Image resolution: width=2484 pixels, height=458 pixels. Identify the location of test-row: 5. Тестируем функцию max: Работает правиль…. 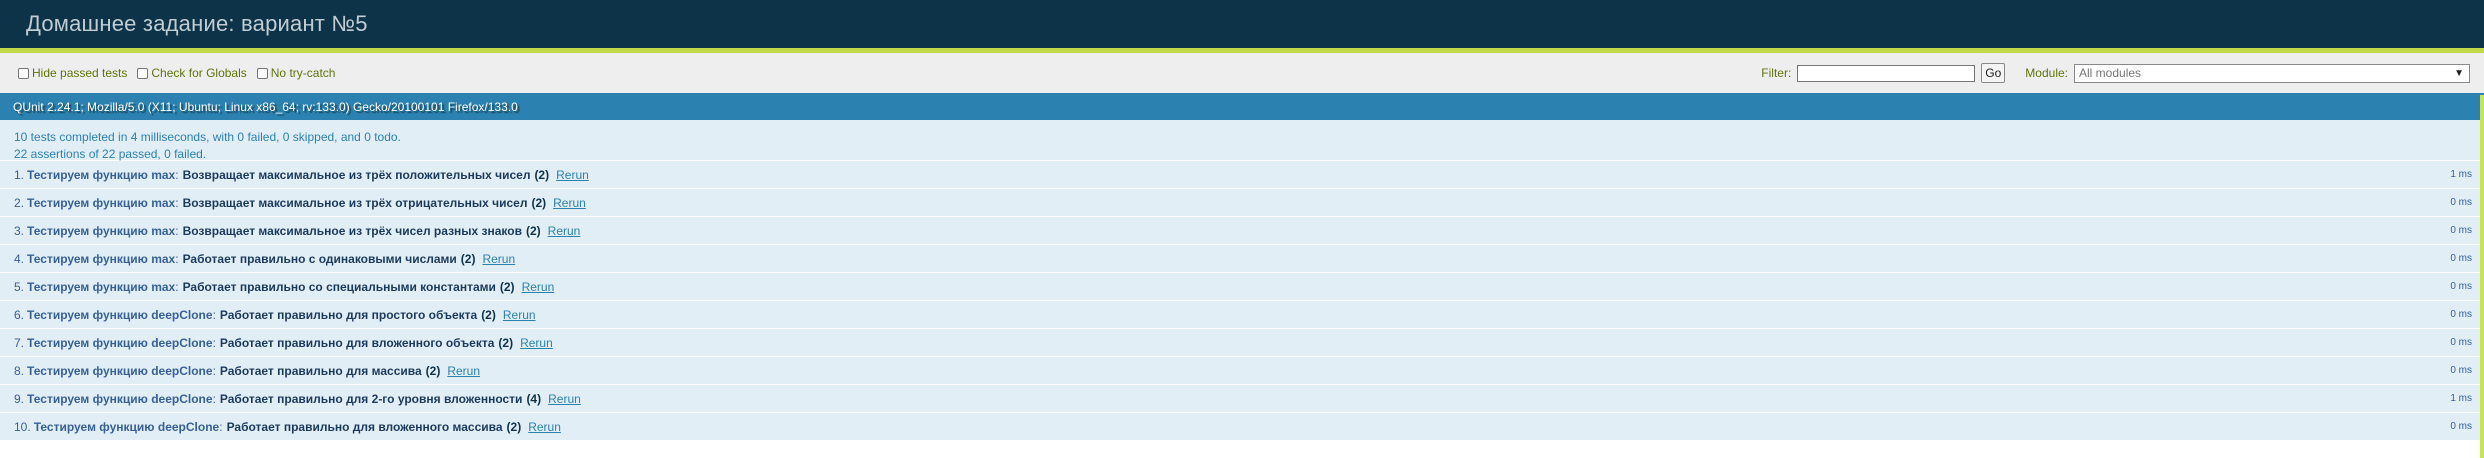
(1242, 287).